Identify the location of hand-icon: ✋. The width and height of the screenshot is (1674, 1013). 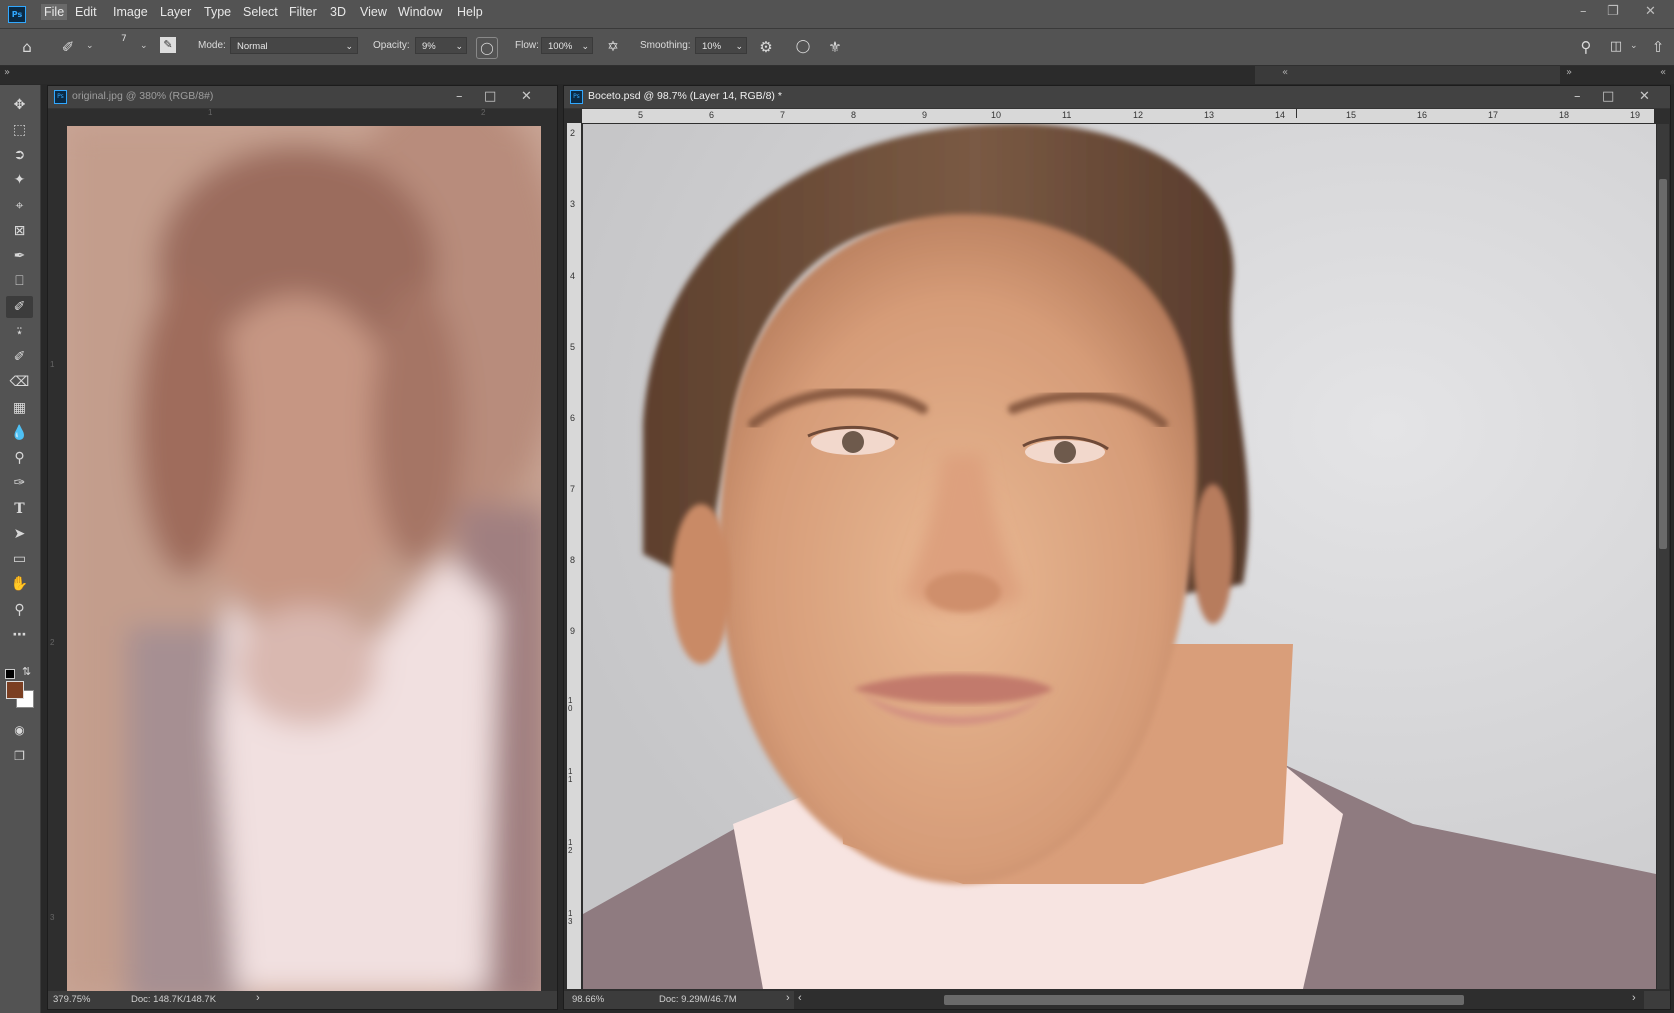
(19, 584).